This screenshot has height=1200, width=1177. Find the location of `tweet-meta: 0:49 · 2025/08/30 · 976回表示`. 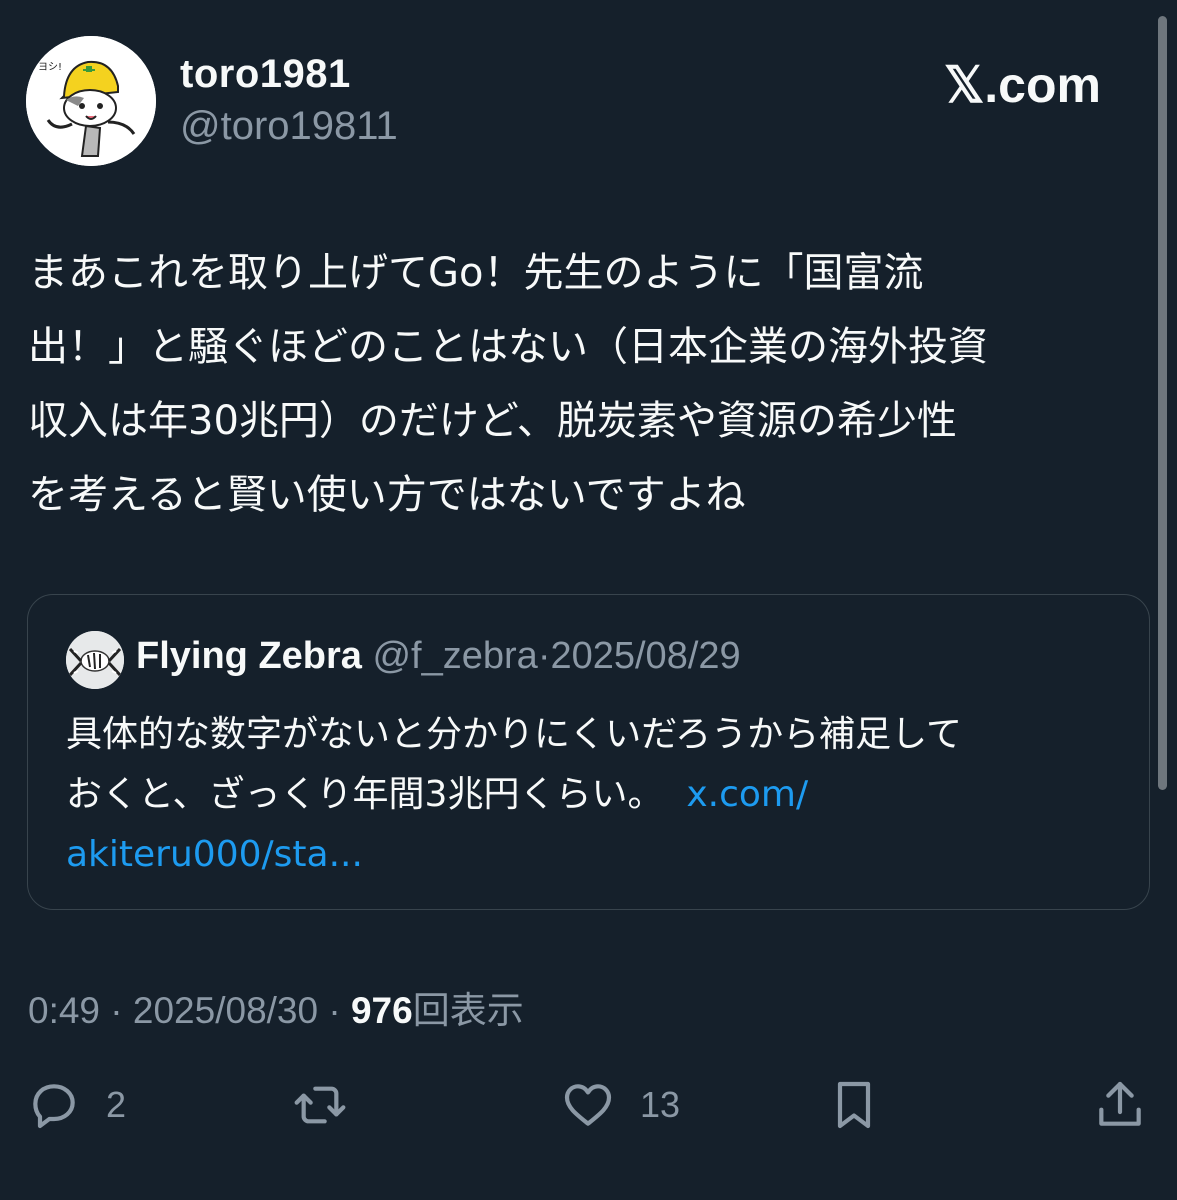

tweet-meta: 0:49 · 2025/08/30 · 976回表示 is located at coordinates (276, 1007).